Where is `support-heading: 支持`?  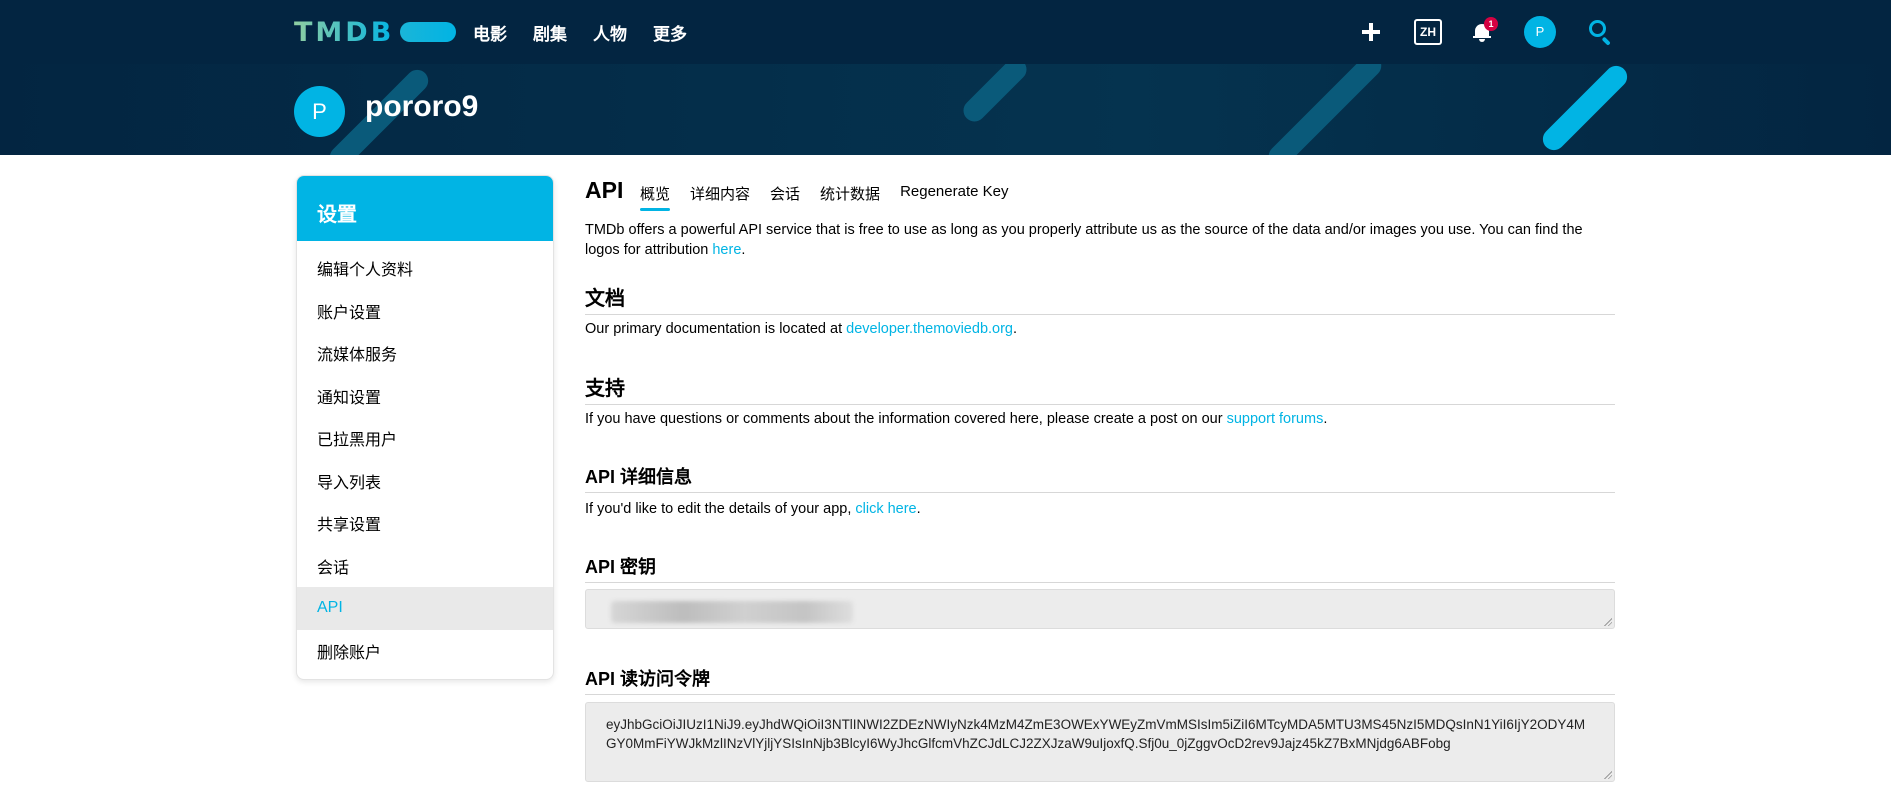
support-heading: 支持 is located at coordinates (1100, 388).